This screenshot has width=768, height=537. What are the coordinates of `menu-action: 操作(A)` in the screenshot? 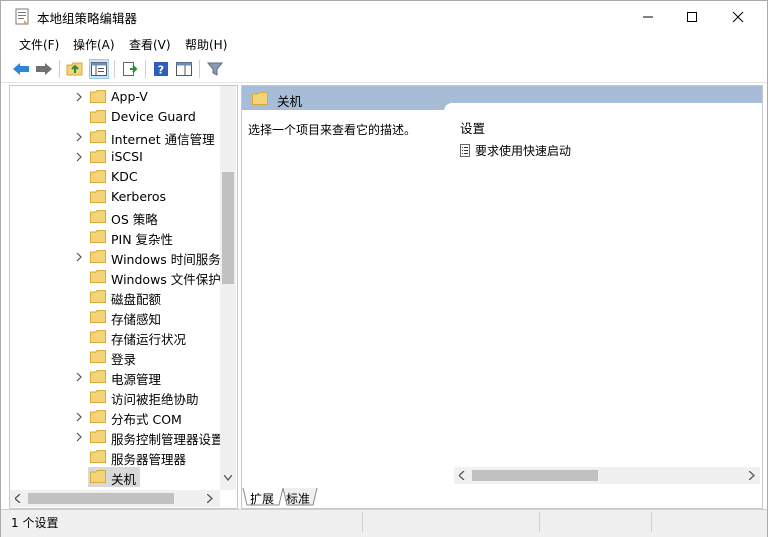 It's located at (94, 44).